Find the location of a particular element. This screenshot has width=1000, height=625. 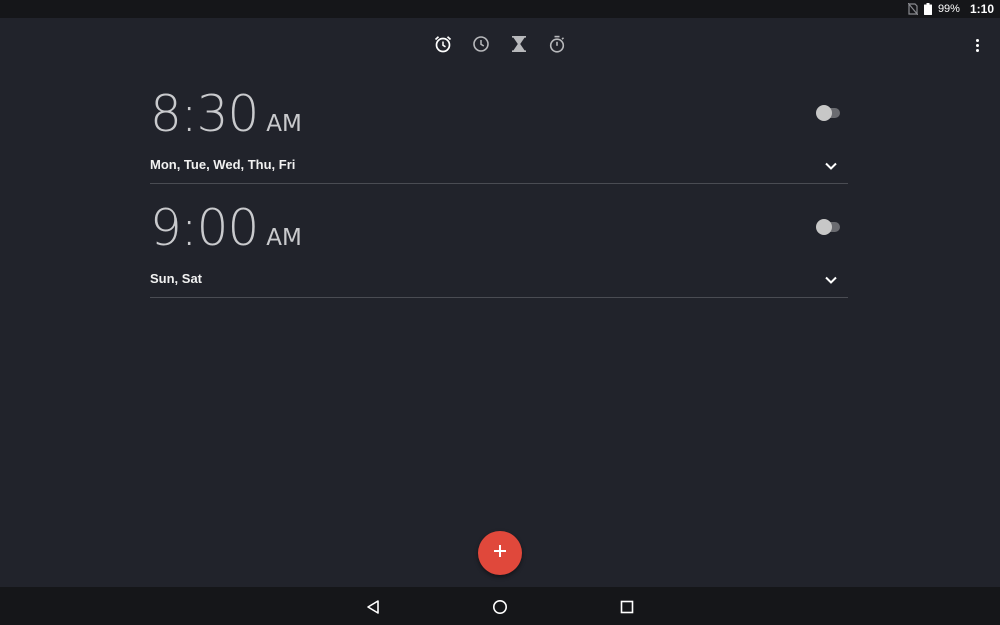

alarm-icon is located at coordinates (443, 44).